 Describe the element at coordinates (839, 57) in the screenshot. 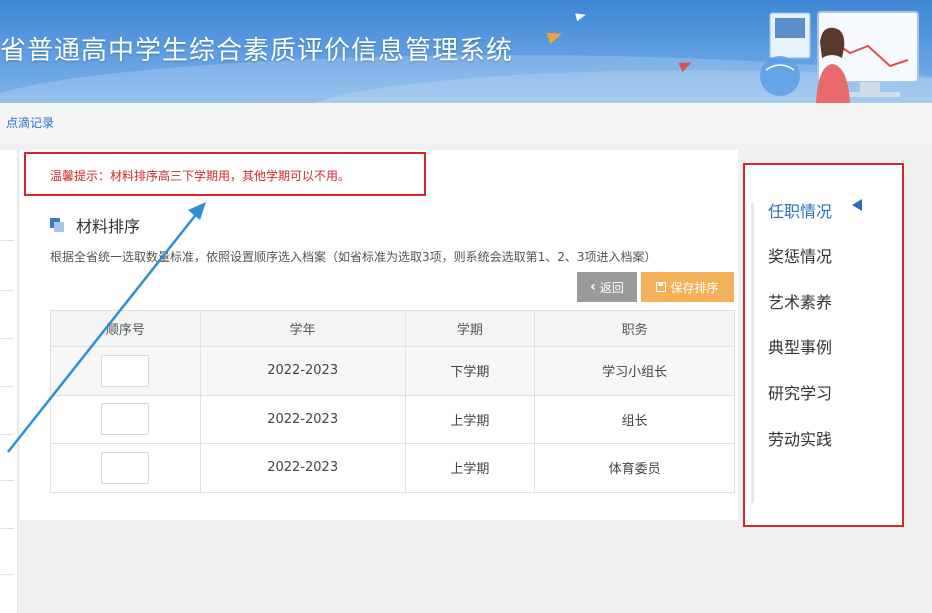

I see `teacher-illustration` at that location.